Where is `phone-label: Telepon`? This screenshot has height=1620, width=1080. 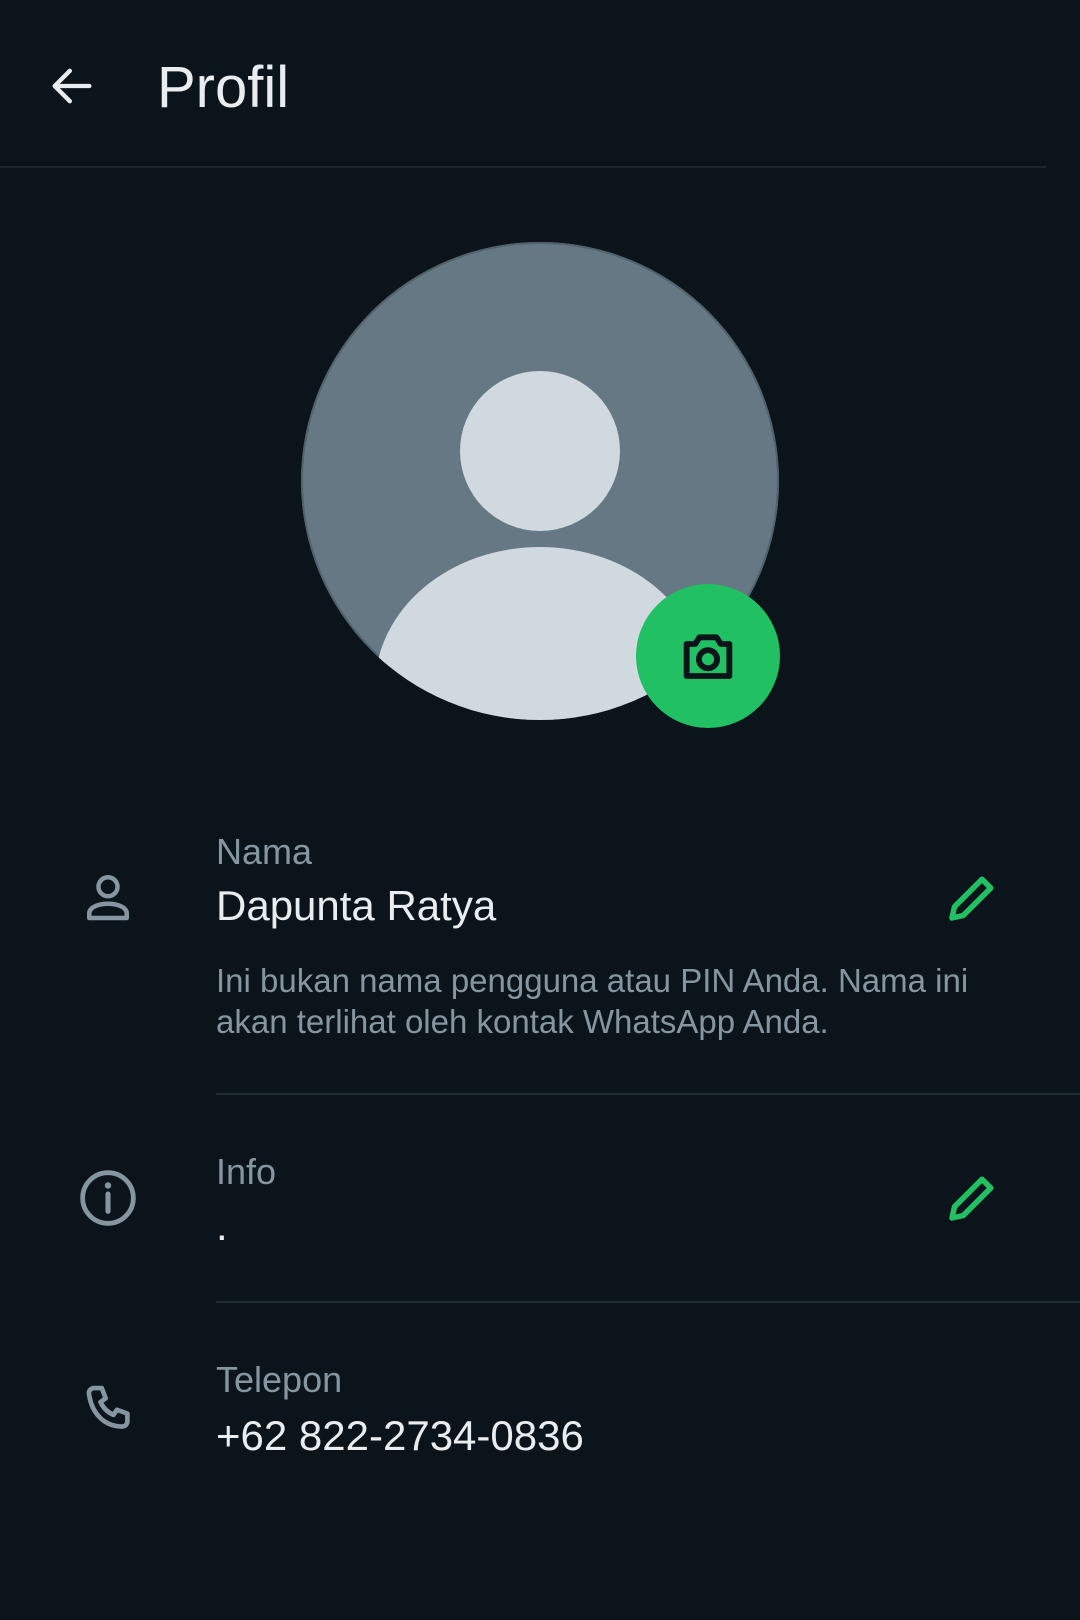 phone-label: Telepon is located at coordinates (279, 1379).